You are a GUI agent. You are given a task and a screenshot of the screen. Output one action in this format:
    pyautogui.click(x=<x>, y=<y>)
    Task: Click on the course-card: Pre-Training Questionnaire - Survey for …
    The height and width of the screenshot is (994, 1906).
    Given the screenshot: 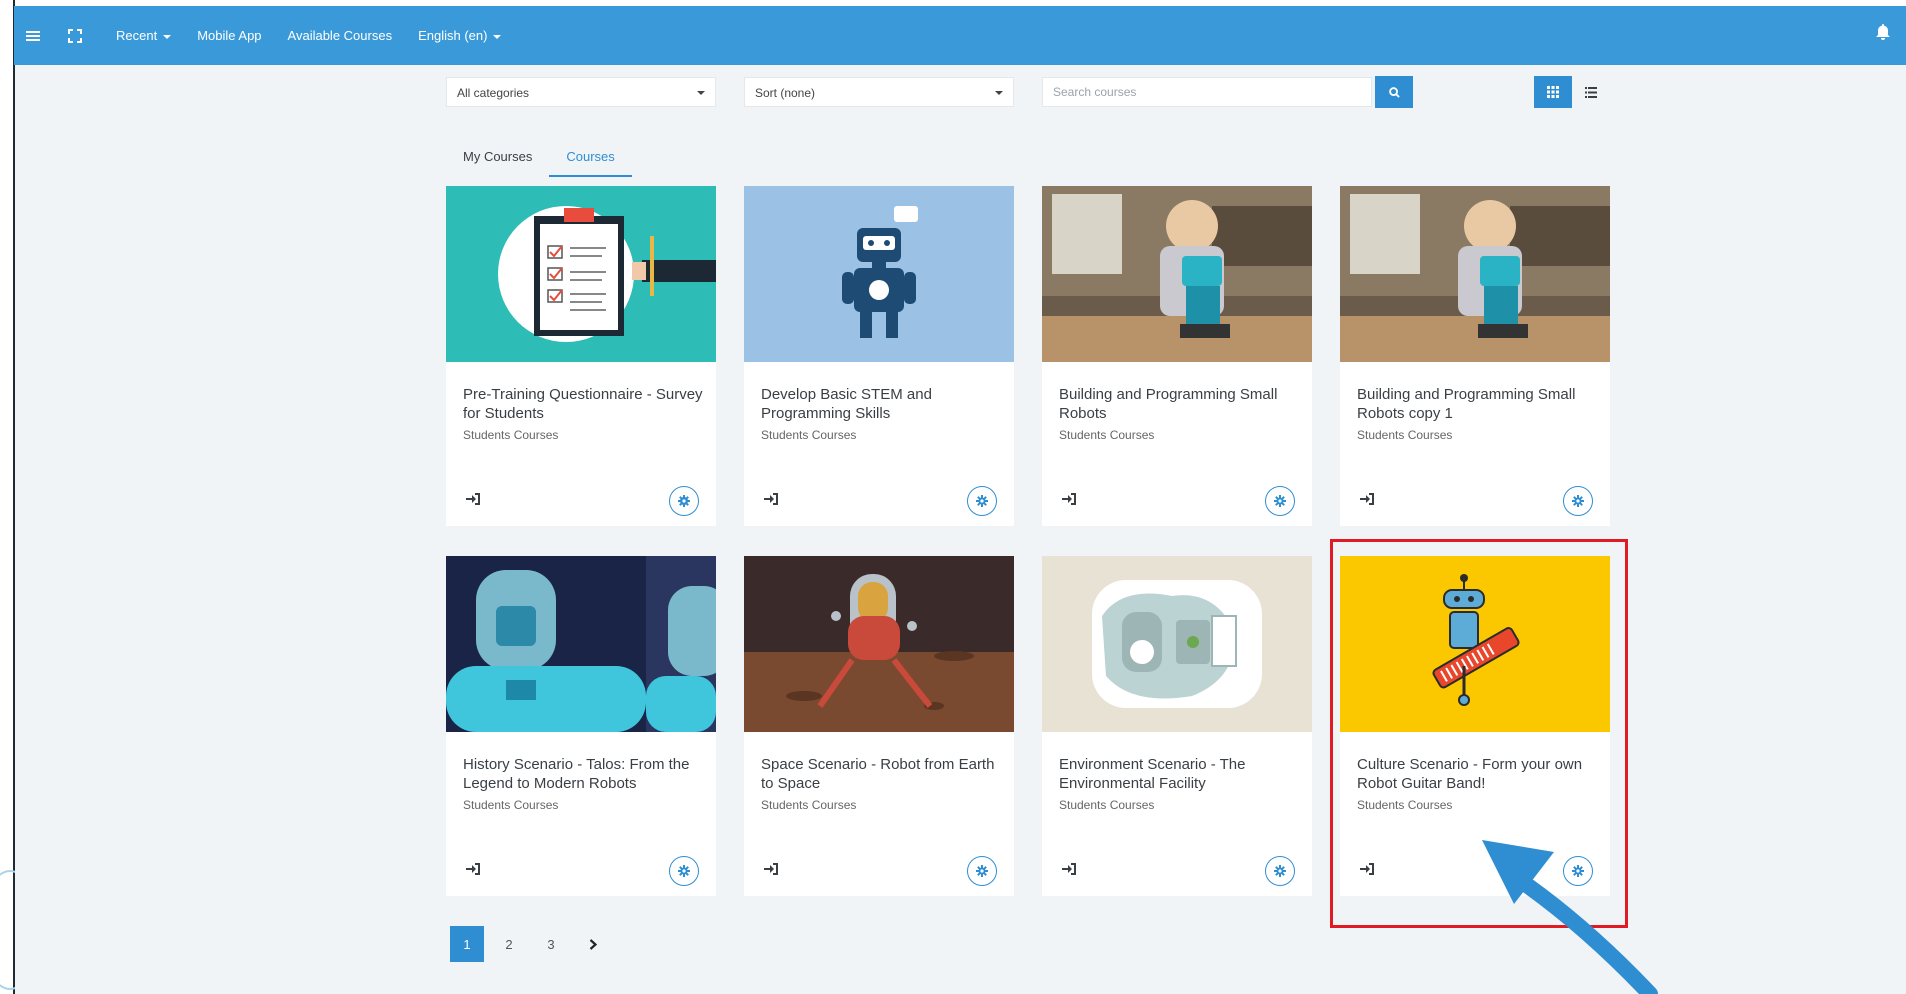 What is the action you would take?
    pyautogui.click(x=581, y=356)
    